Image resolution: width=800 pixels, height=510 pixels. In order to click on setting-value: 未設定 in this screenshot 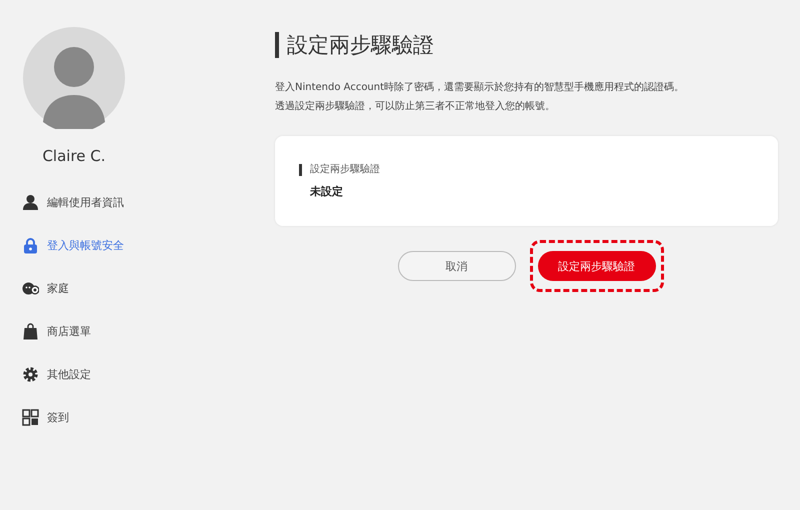, I will do `click(326, 191)`.